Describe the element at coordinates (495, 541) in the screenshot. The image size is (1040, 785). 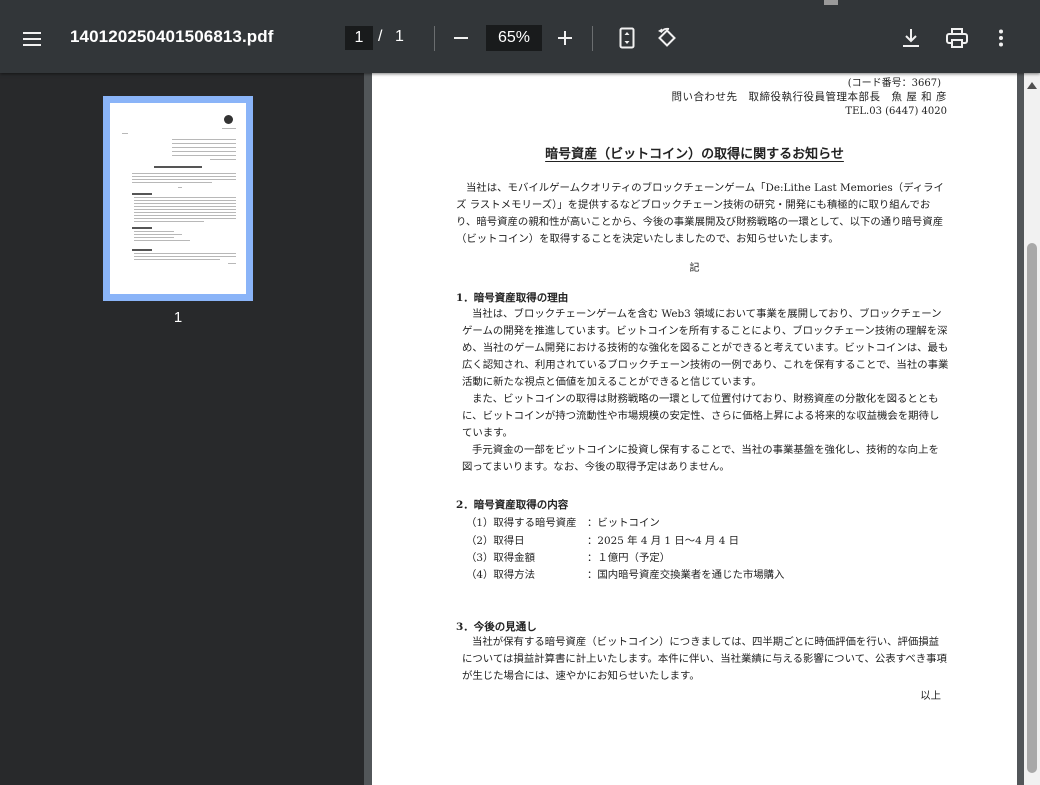
I see `item-label: （2）取得日` at that location.